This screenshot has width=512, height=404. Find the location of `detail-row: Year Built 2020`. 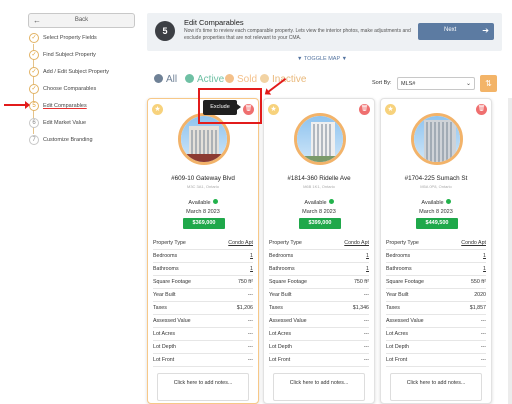

detail-row: Year Built 2020 is located at coordinates (436, 295).